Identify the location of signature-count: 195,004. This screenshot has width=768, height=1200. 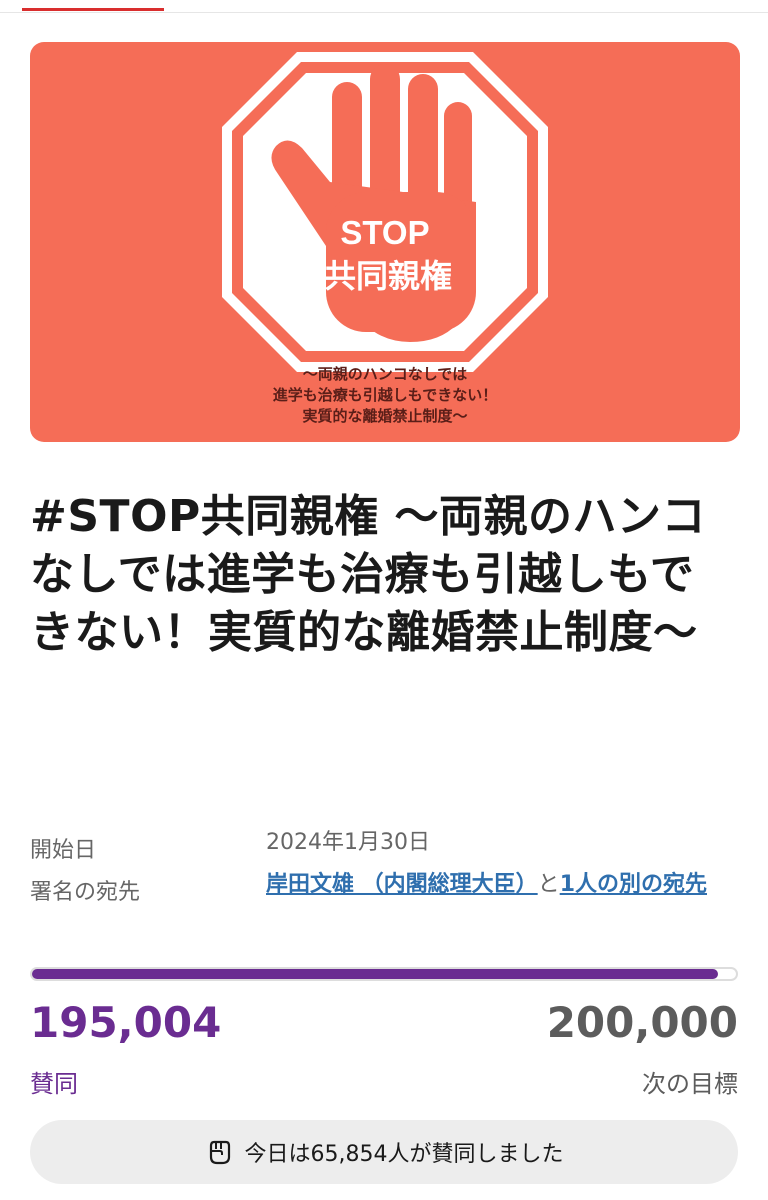
(126, 1022).